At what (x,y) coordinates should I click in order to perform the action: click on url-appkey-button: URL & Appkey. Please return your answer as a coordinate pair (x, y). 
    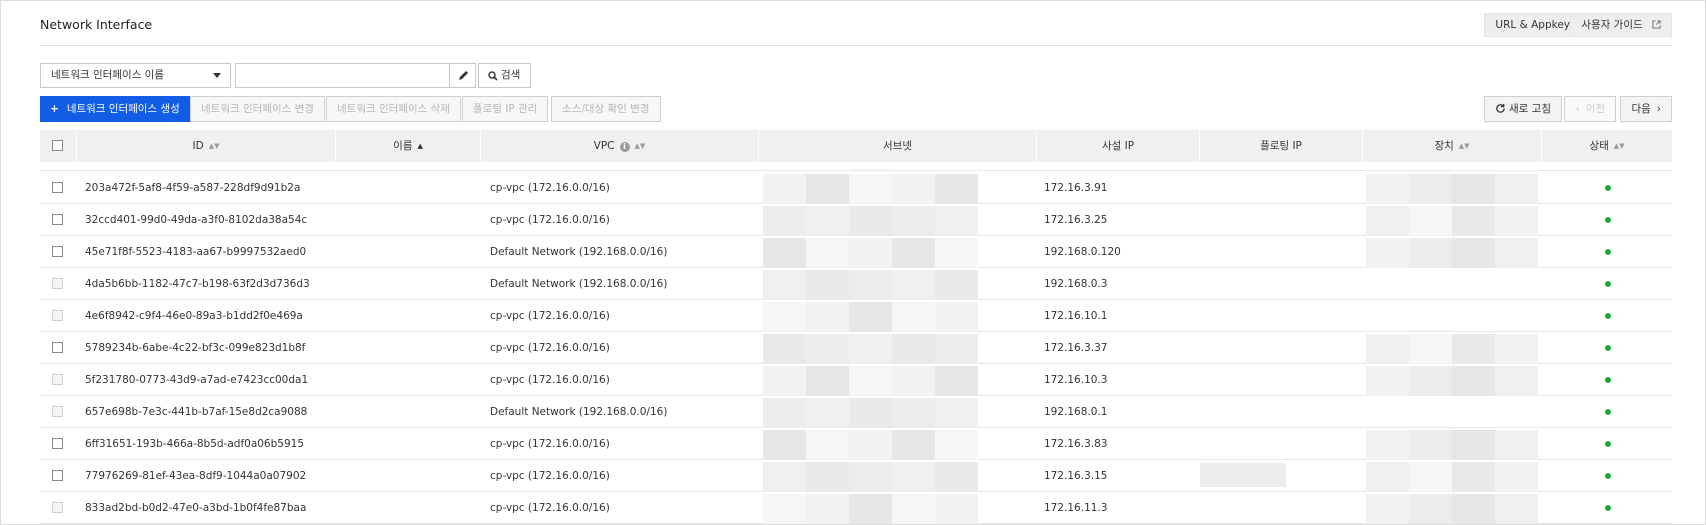
    Looking at the image, I should click on (1532, 25).